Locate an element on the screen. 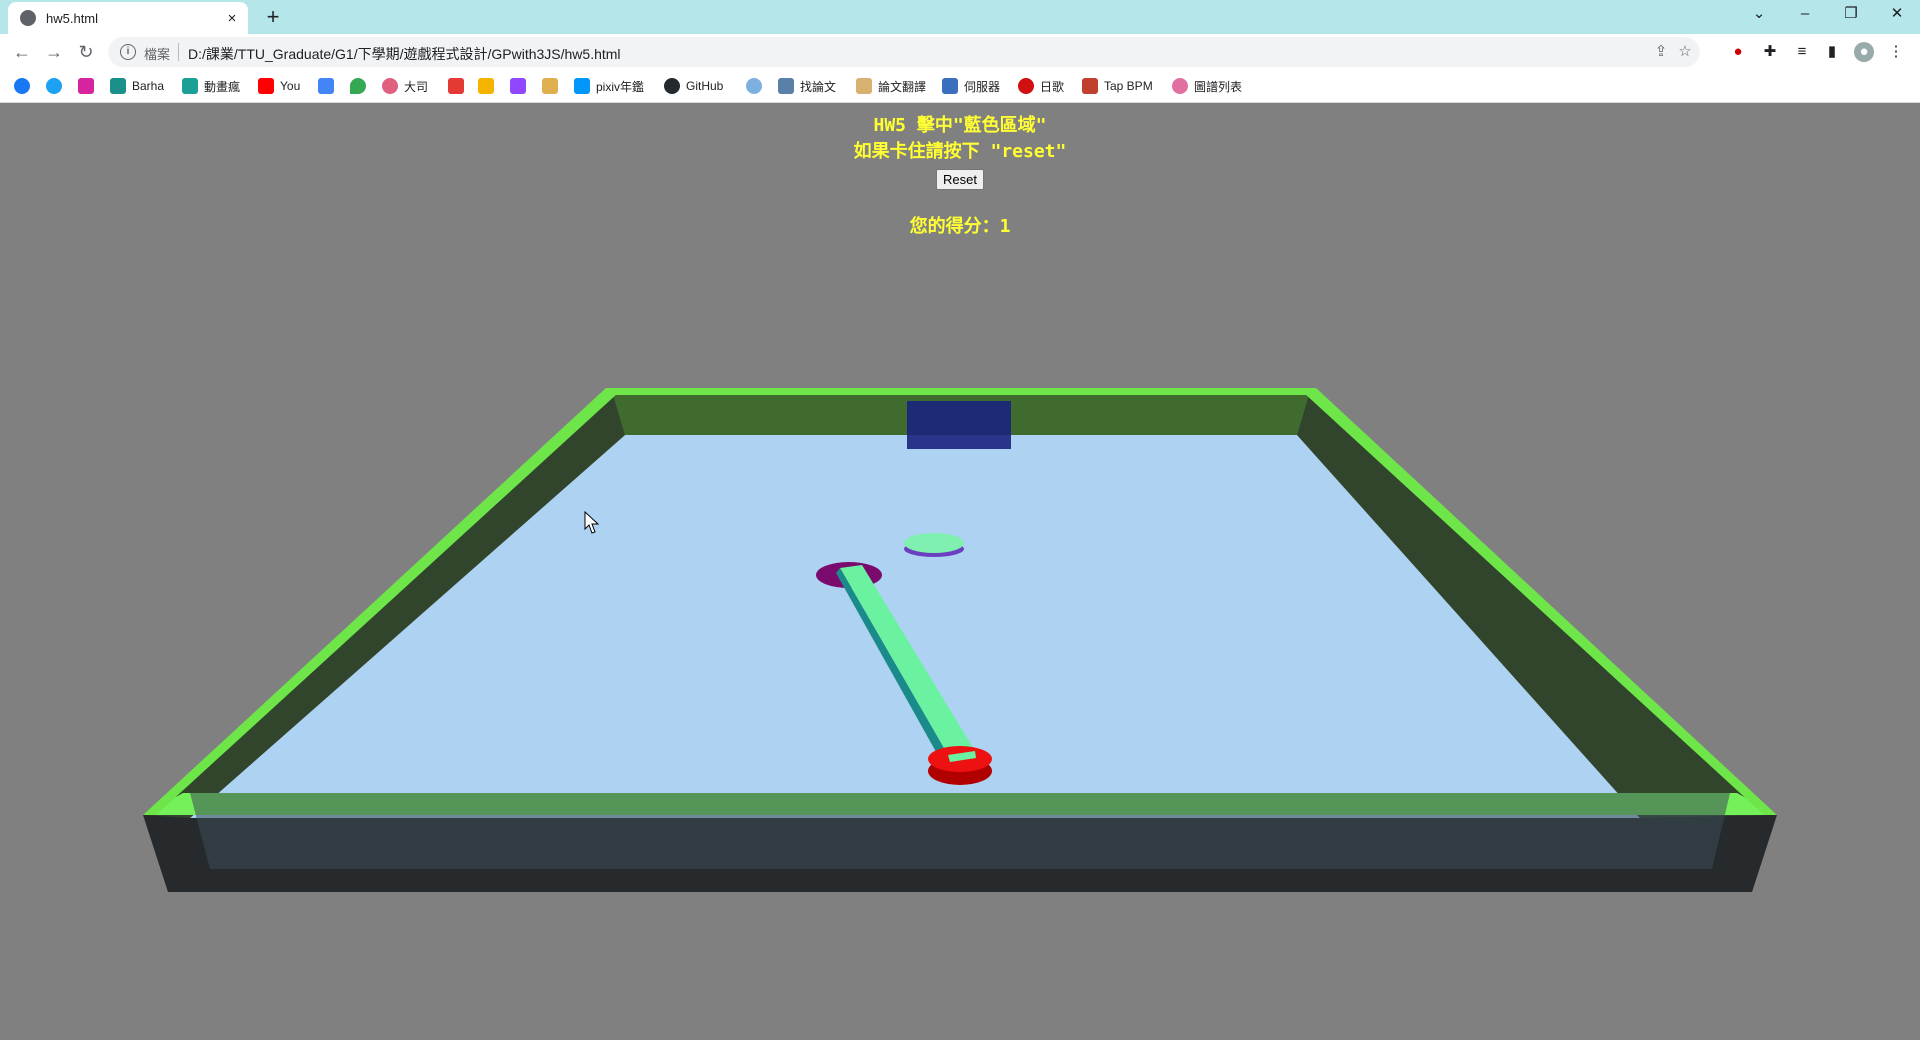  restore-icon: ❐ is located at coordinates (1851, 15).